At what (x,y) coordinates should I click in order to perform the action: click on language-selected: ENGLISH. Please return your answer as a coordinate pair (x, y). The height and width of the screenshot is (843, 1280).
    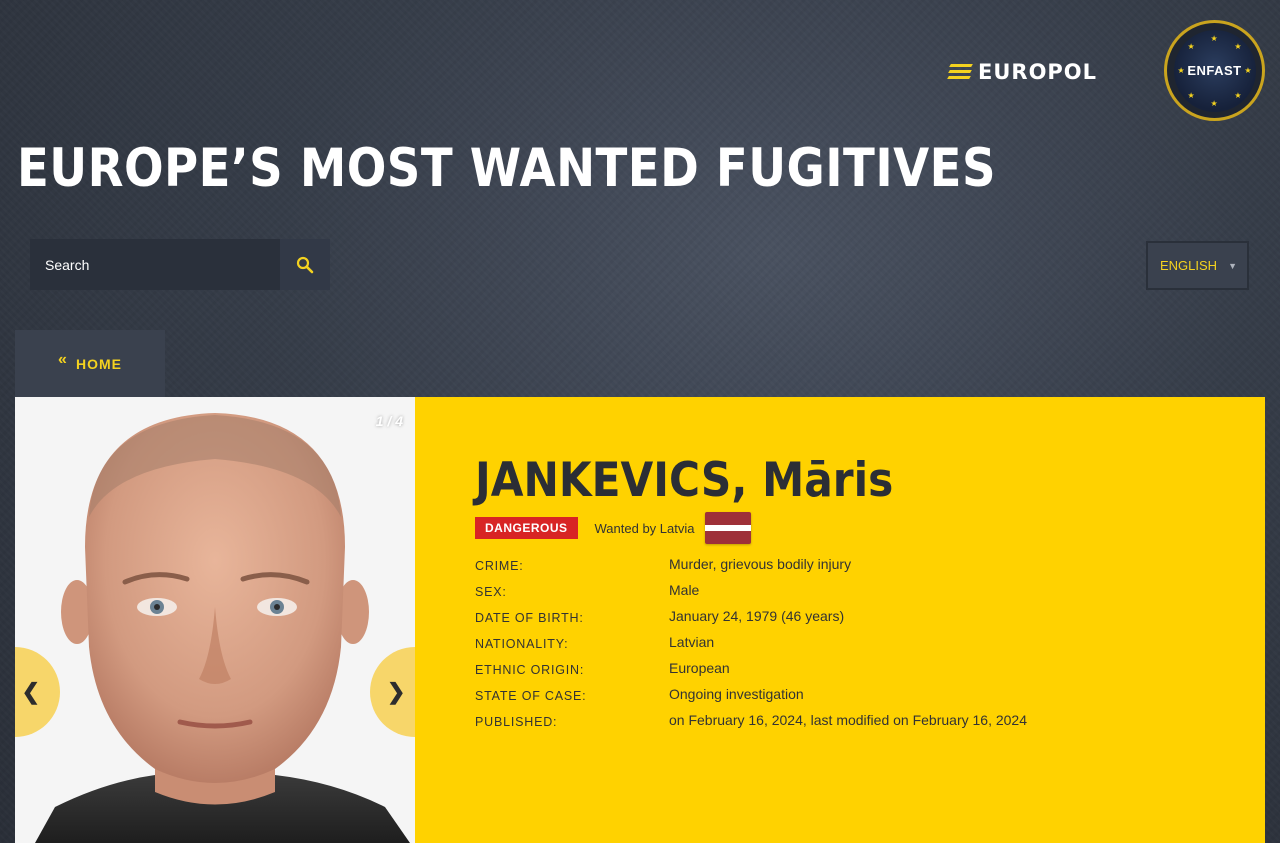
    Looking at the image, I should click on (1189, 265).